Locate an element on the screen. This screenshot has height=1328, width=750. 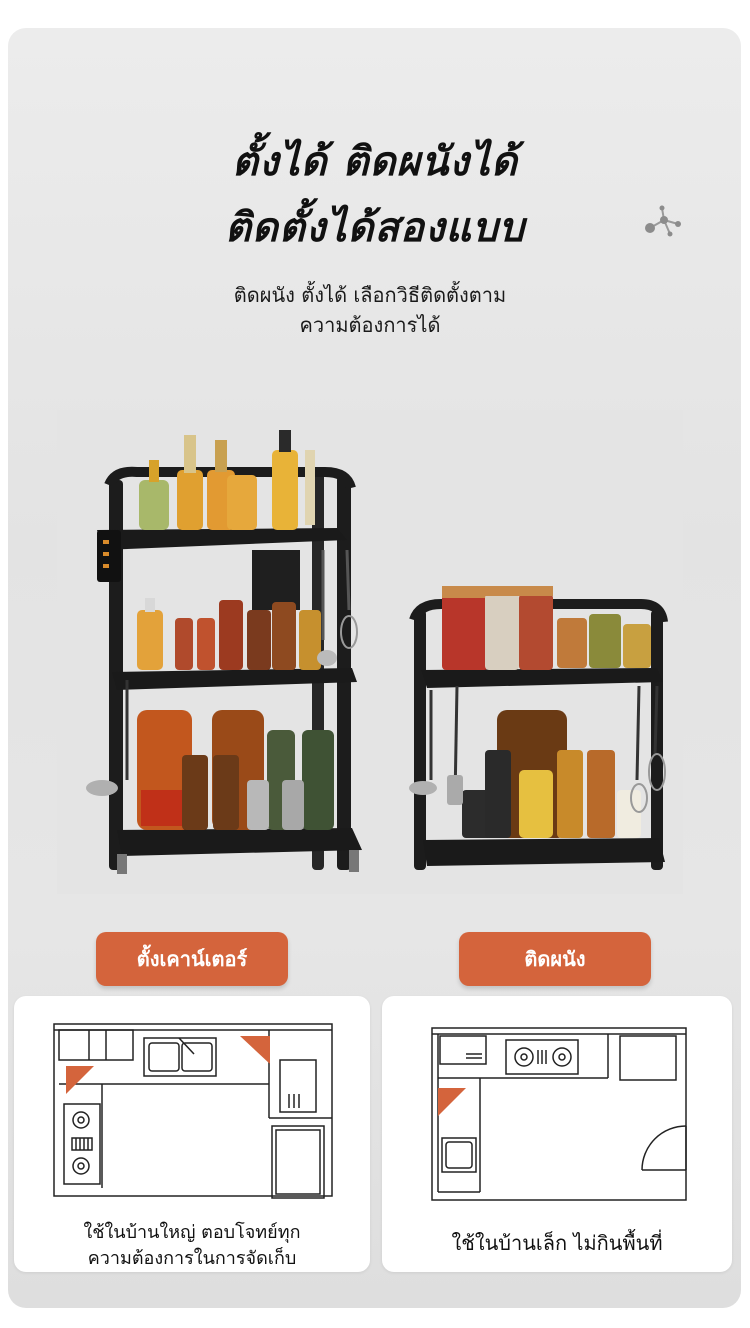
three-tier-rack-image is located at coordinates (224, 652).